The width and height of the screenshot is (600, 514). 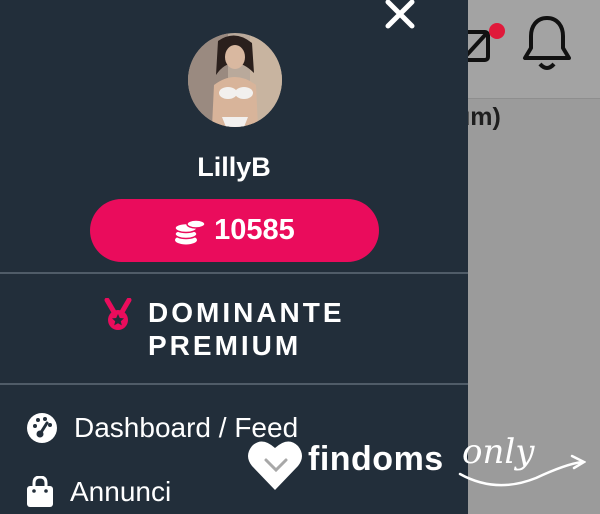 I want to click on coins-stack-icon, so click(x=190, y=231).